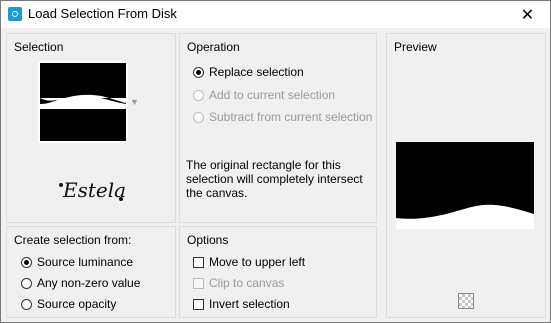 The height and width of the screenshot is (323, 551). What do you see at coordinates (272, 95) in the screenshot?
I see `radio-label: Add to current selection` at bounding box center [272, 95].